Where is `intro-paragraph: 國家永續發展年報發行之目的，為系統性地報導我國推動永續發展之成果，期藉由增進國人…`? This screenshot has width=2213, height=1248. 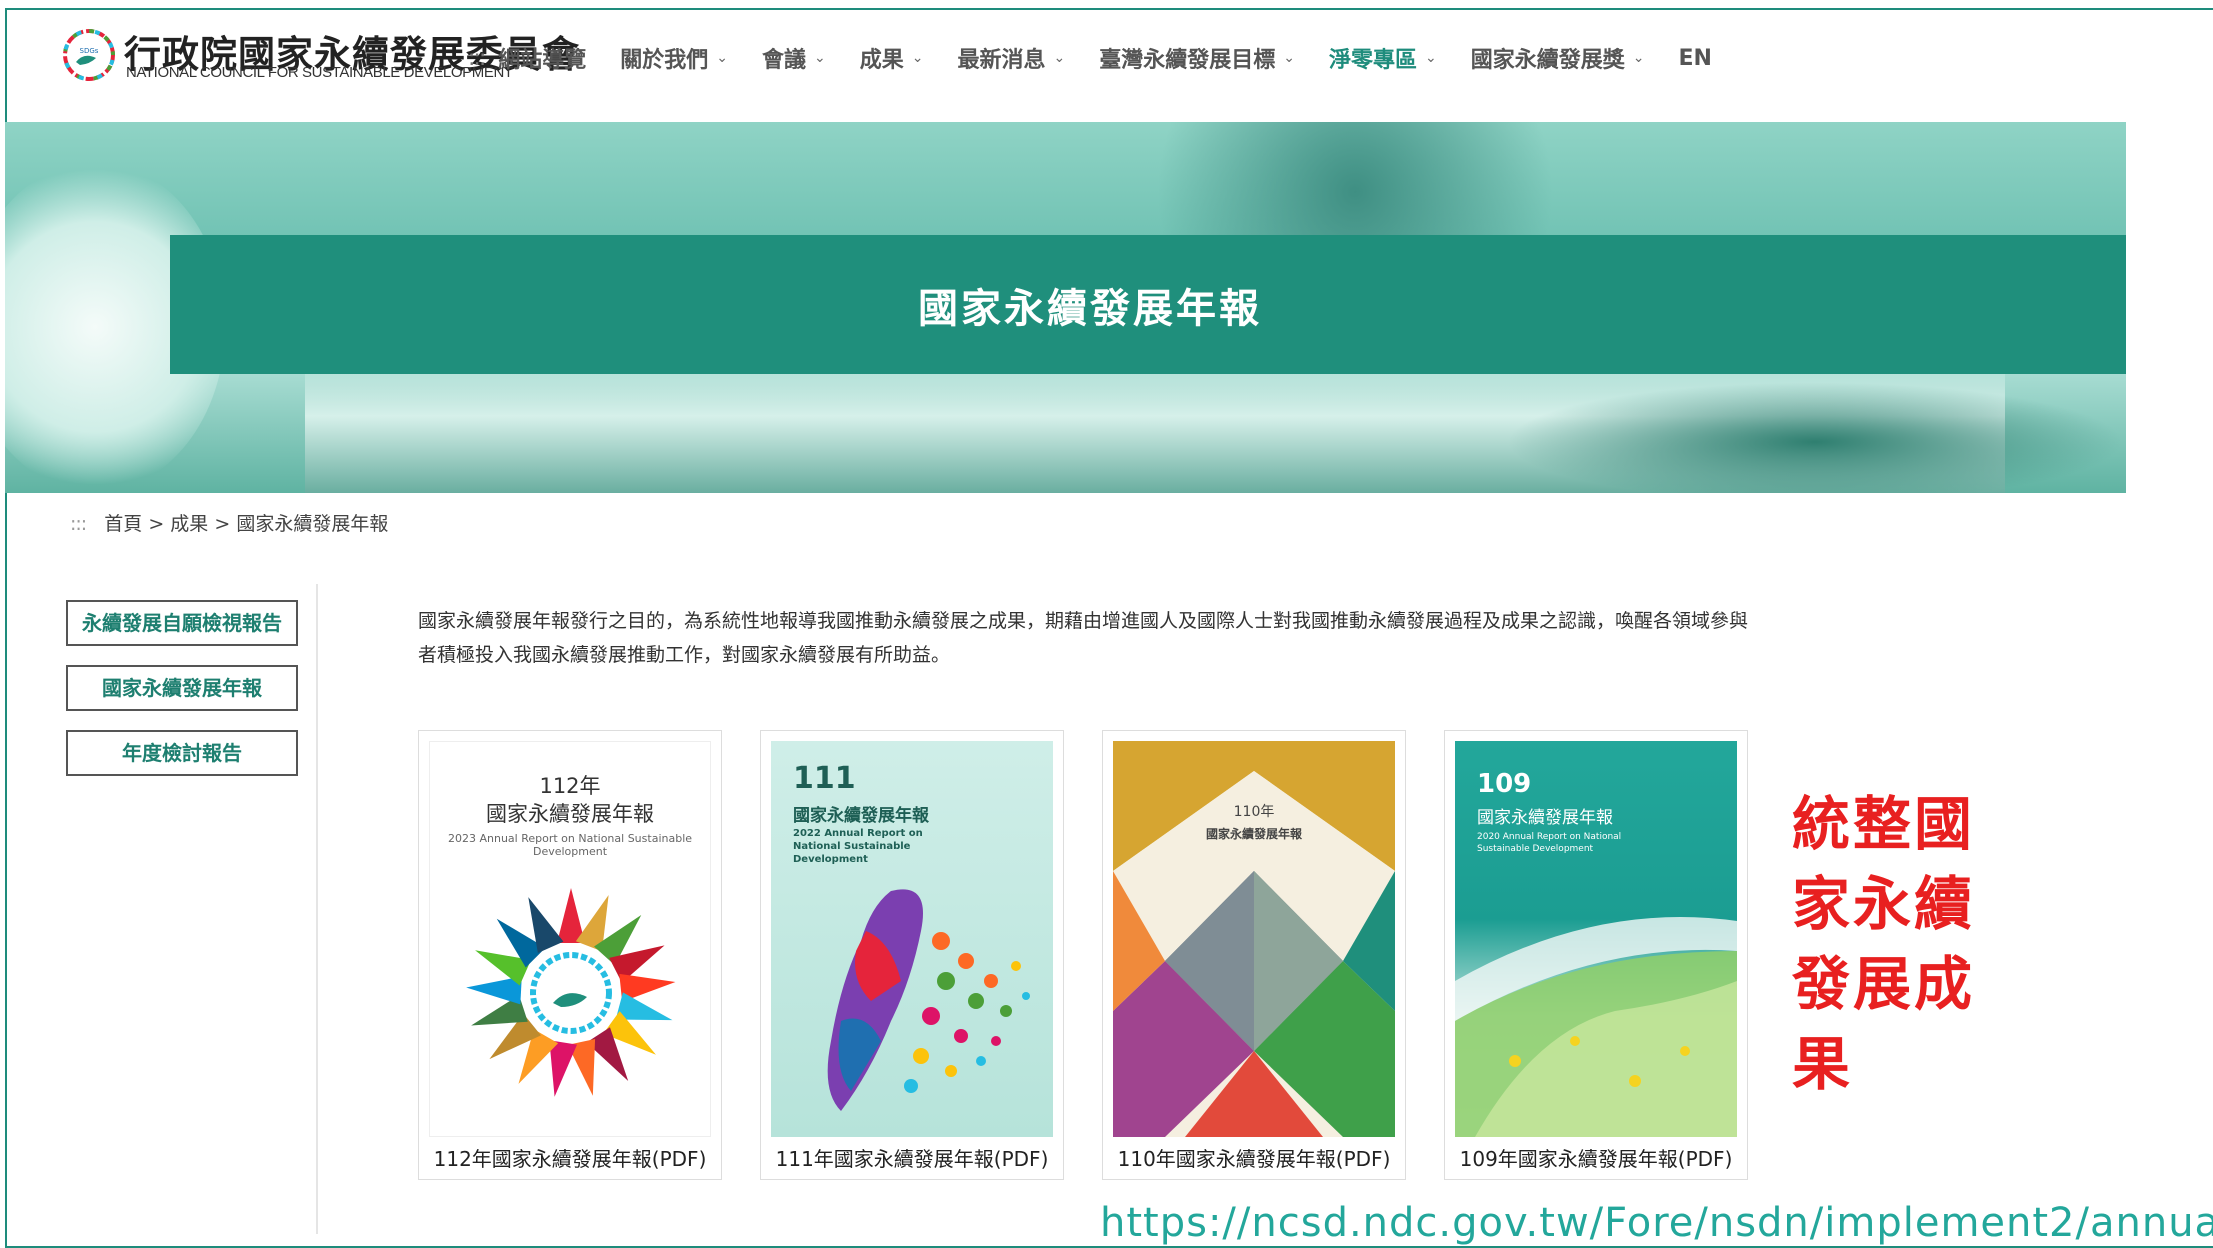 intro-paragraph: 國家永續發展年報發行之目的，為系統性地報導我國推動永續發展之成果，期藉由增進國人… is located at coordinates (1083, 638).